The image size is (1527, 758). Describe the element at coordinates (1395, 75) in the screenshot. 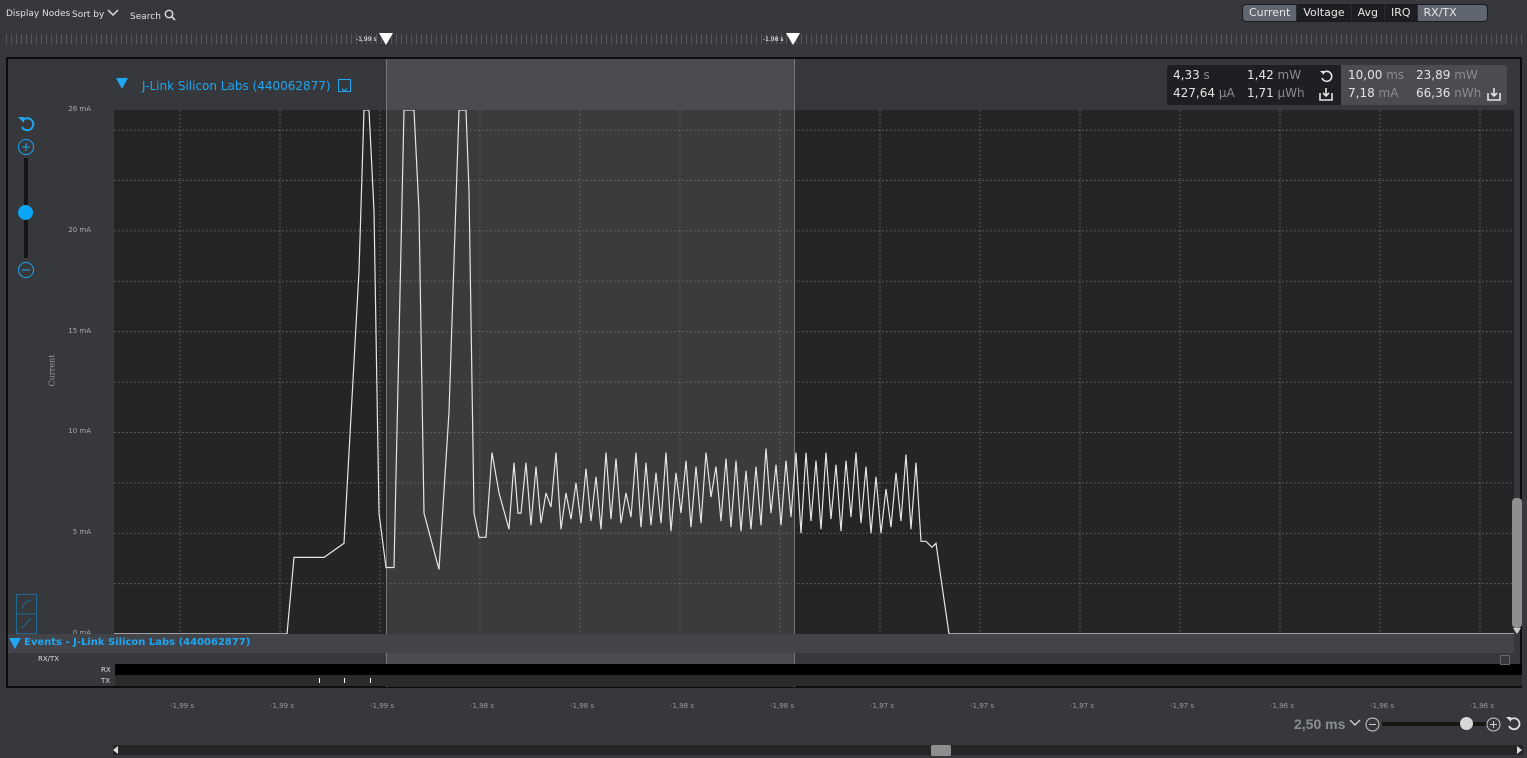

I see `stat-unit: ms` at that location.